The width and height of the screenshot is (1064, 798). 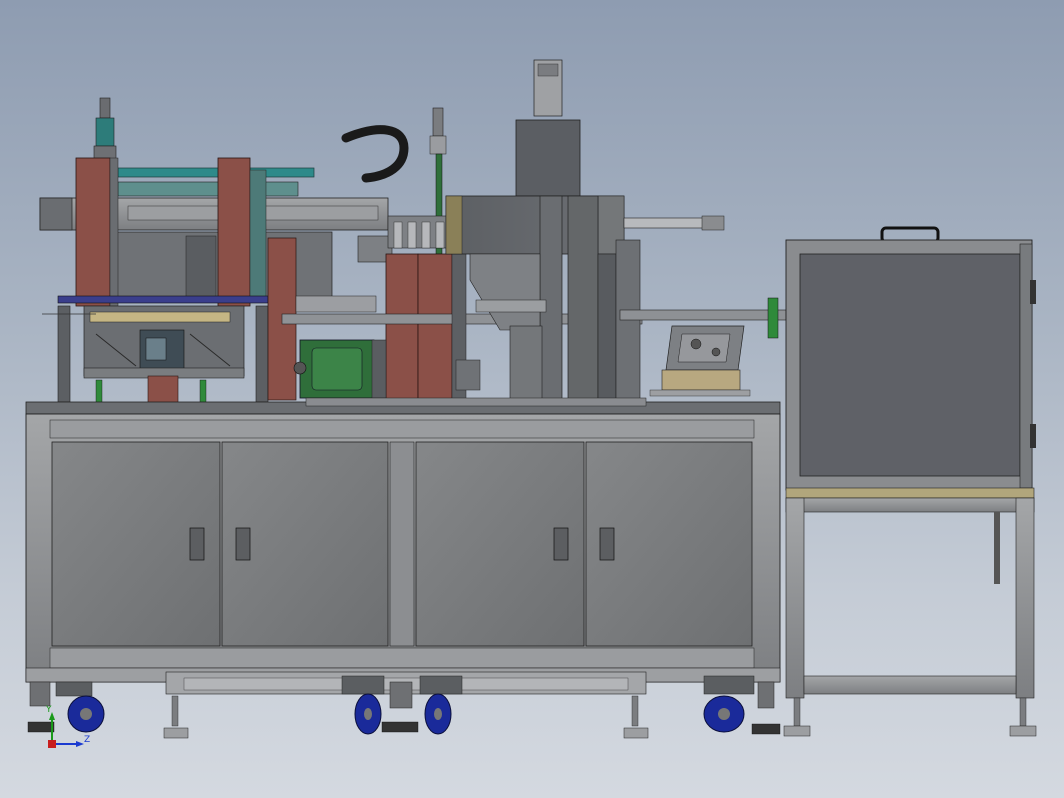 What do you see at coordinates (80, 744) in the screenshot?
I see `z-axis-arrowhead` at bounding box center [80, 744].